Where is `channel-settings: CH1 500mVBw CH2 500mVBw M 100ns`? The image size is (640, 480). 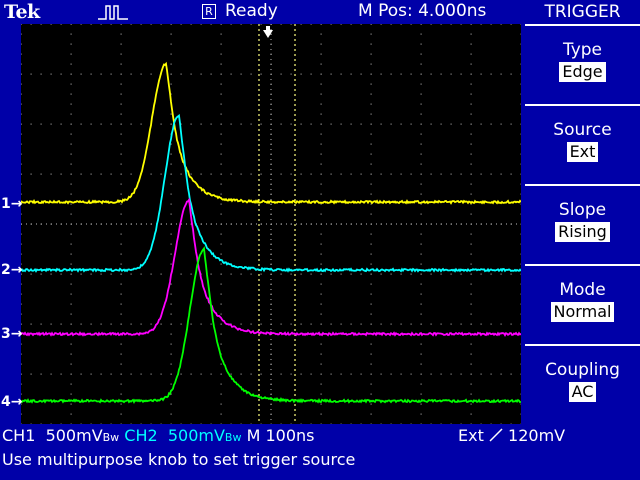
channel-settings: CH1 500mVBw CH2 500mVBw M 100ns is located at coordinates (158, 435).